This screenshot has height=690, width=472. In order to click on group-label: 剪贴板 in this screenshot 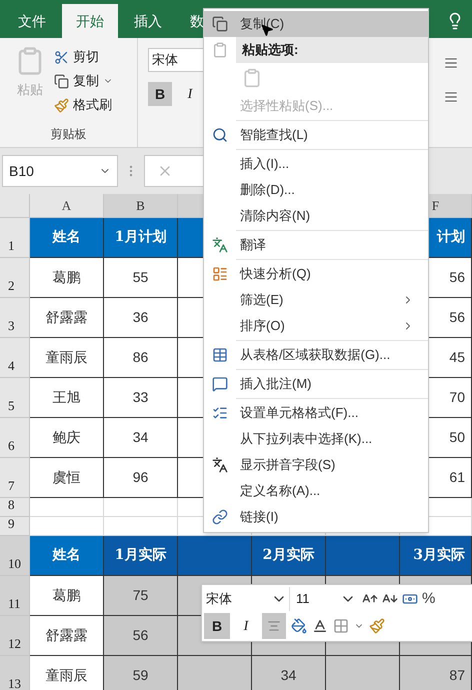, I will do `click(68, 134)`.